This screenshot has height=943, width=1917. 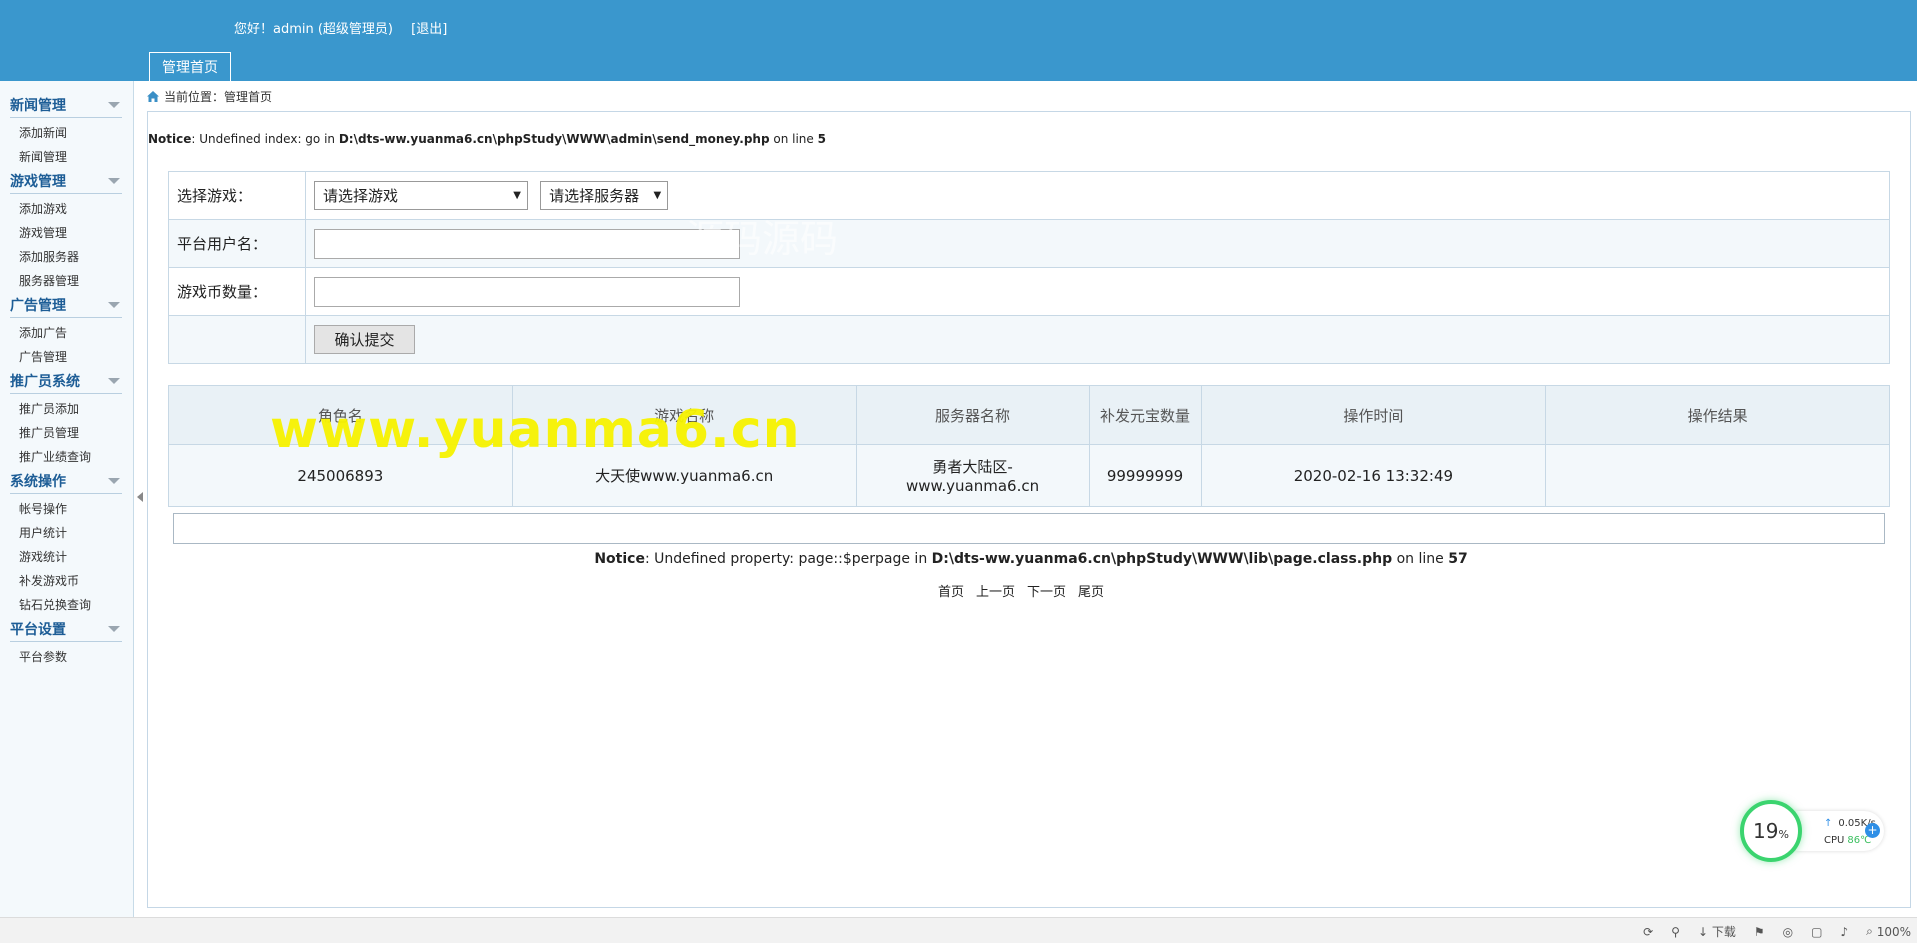 I want to click on server-select: 请选择服务器 ▼, so click(x=604, y=195).